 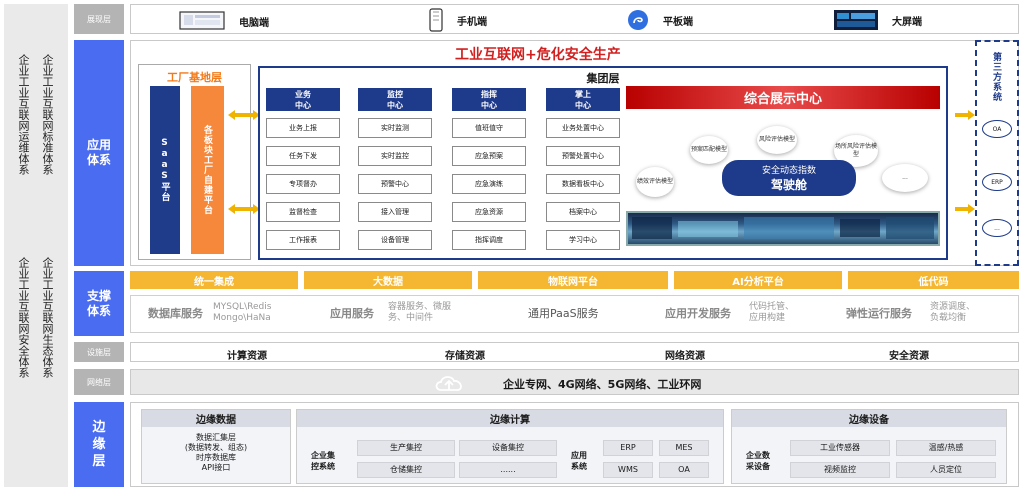 What do you see at coordinates (303, 184) in the screenshot?
I see `column-0-item-2: 专项督办` at bounding box center [303, 184].